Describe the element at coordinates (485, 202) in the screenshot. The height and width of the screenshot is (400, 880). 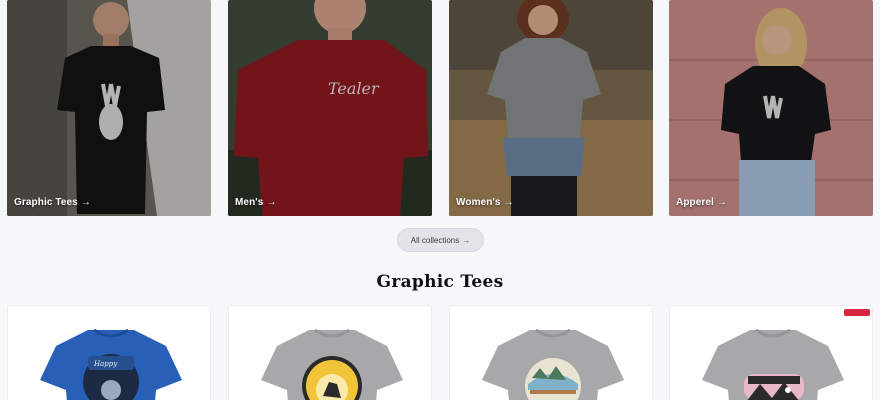
I see `collection-label: Women's →` at that location.